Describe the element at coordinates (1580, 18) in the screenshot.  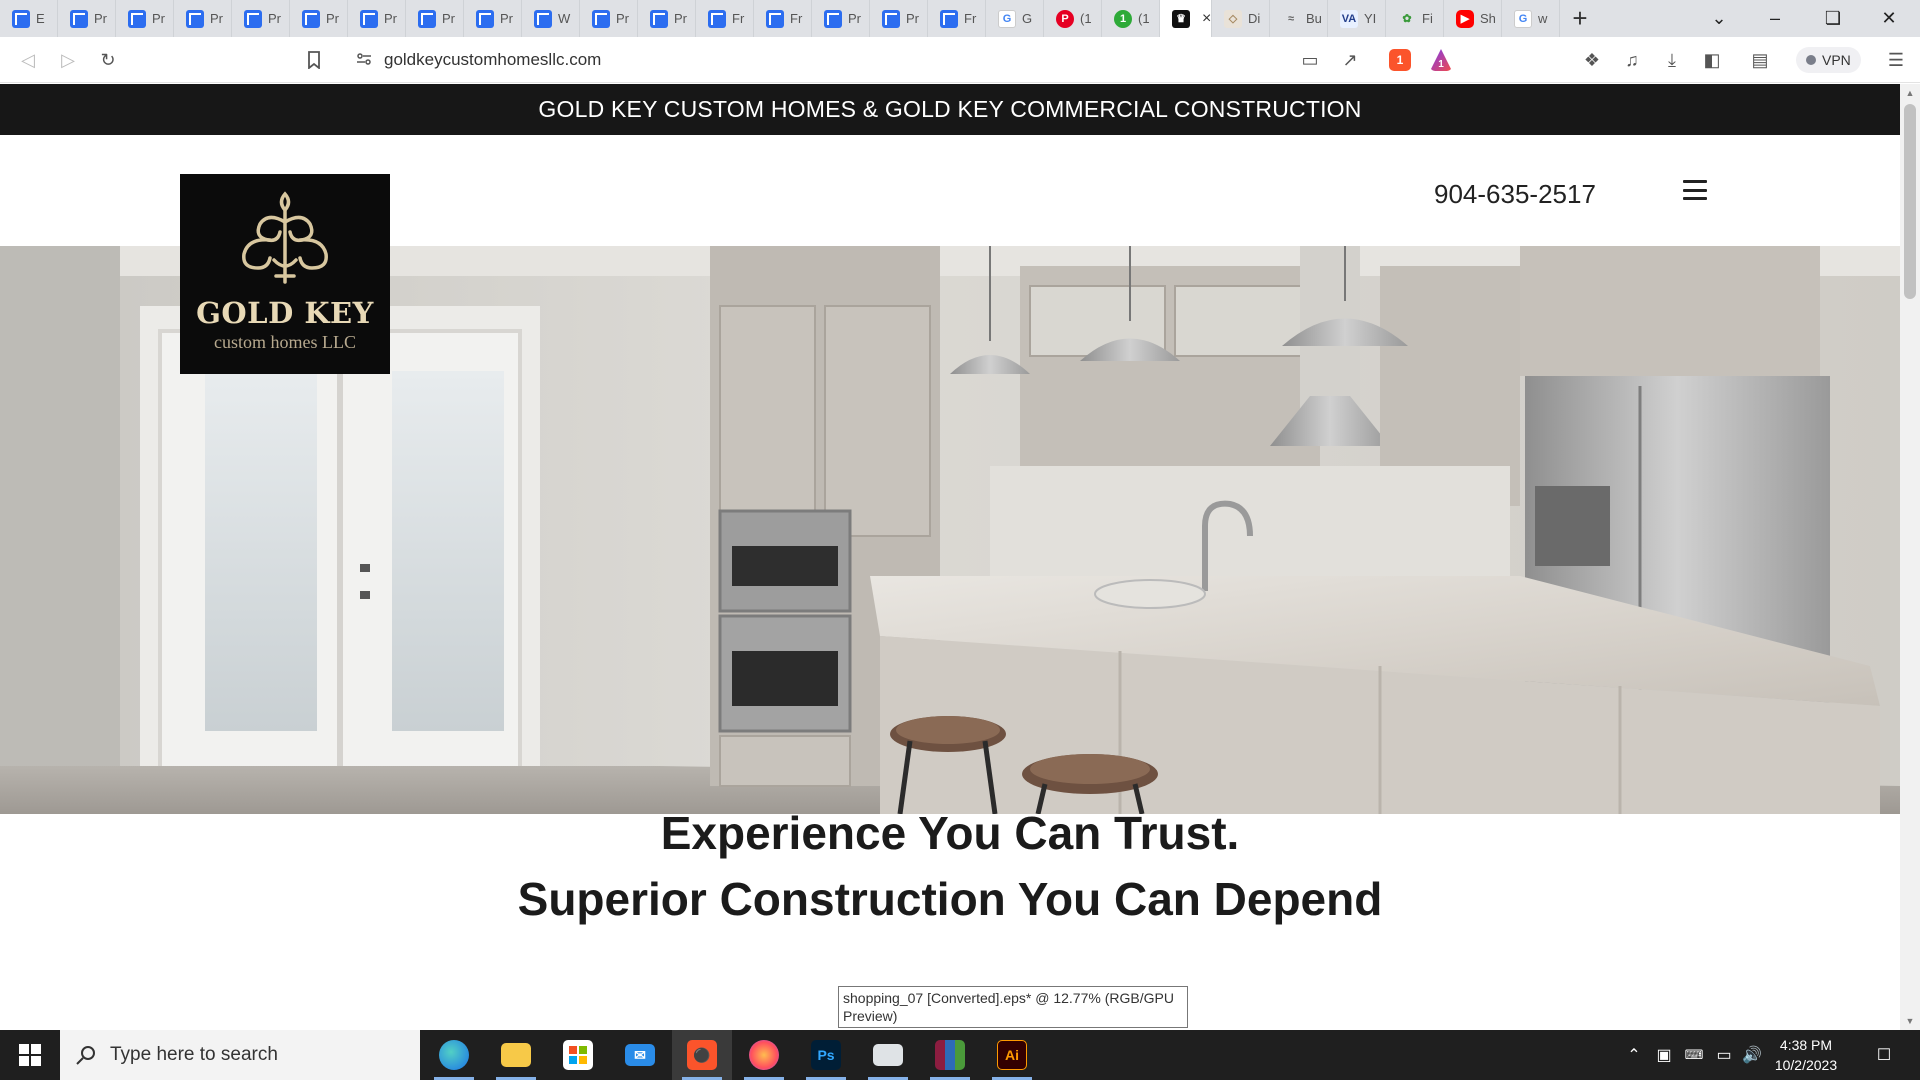
I see `new-tab-button: +` at that location.